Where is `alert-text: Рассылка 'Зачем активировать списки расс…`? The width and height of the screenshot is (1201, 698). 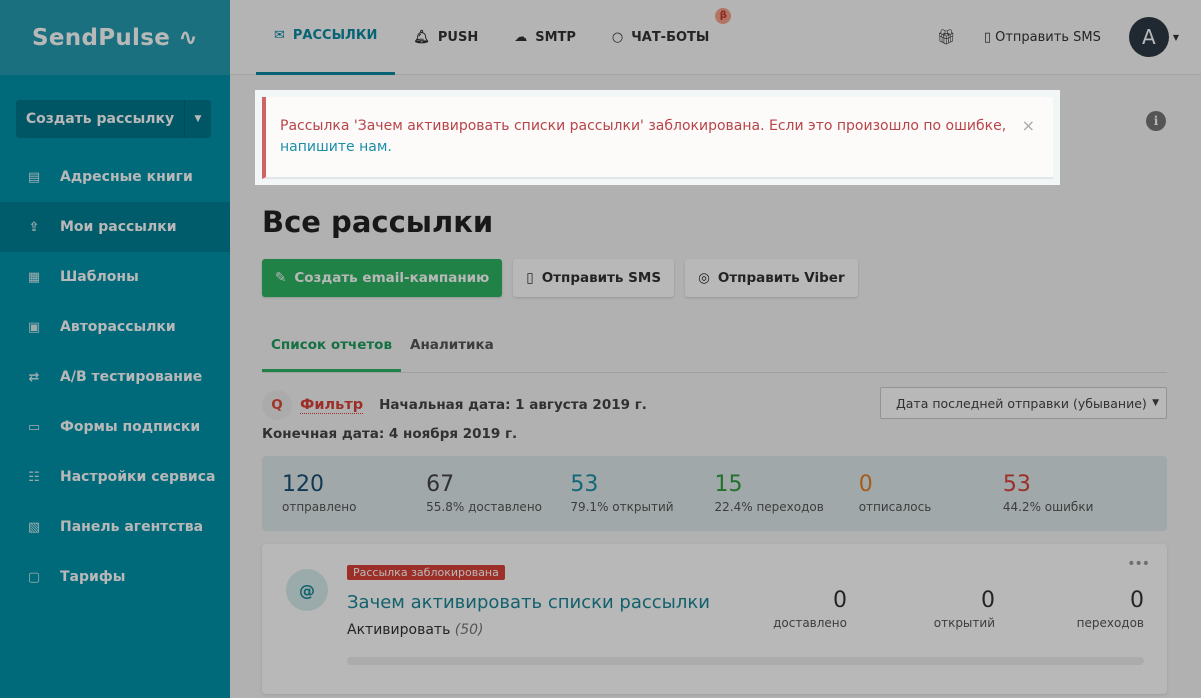 alert-text: Рассылка 'Зачем активировать списки расс… is located at coordinates (643, 126).